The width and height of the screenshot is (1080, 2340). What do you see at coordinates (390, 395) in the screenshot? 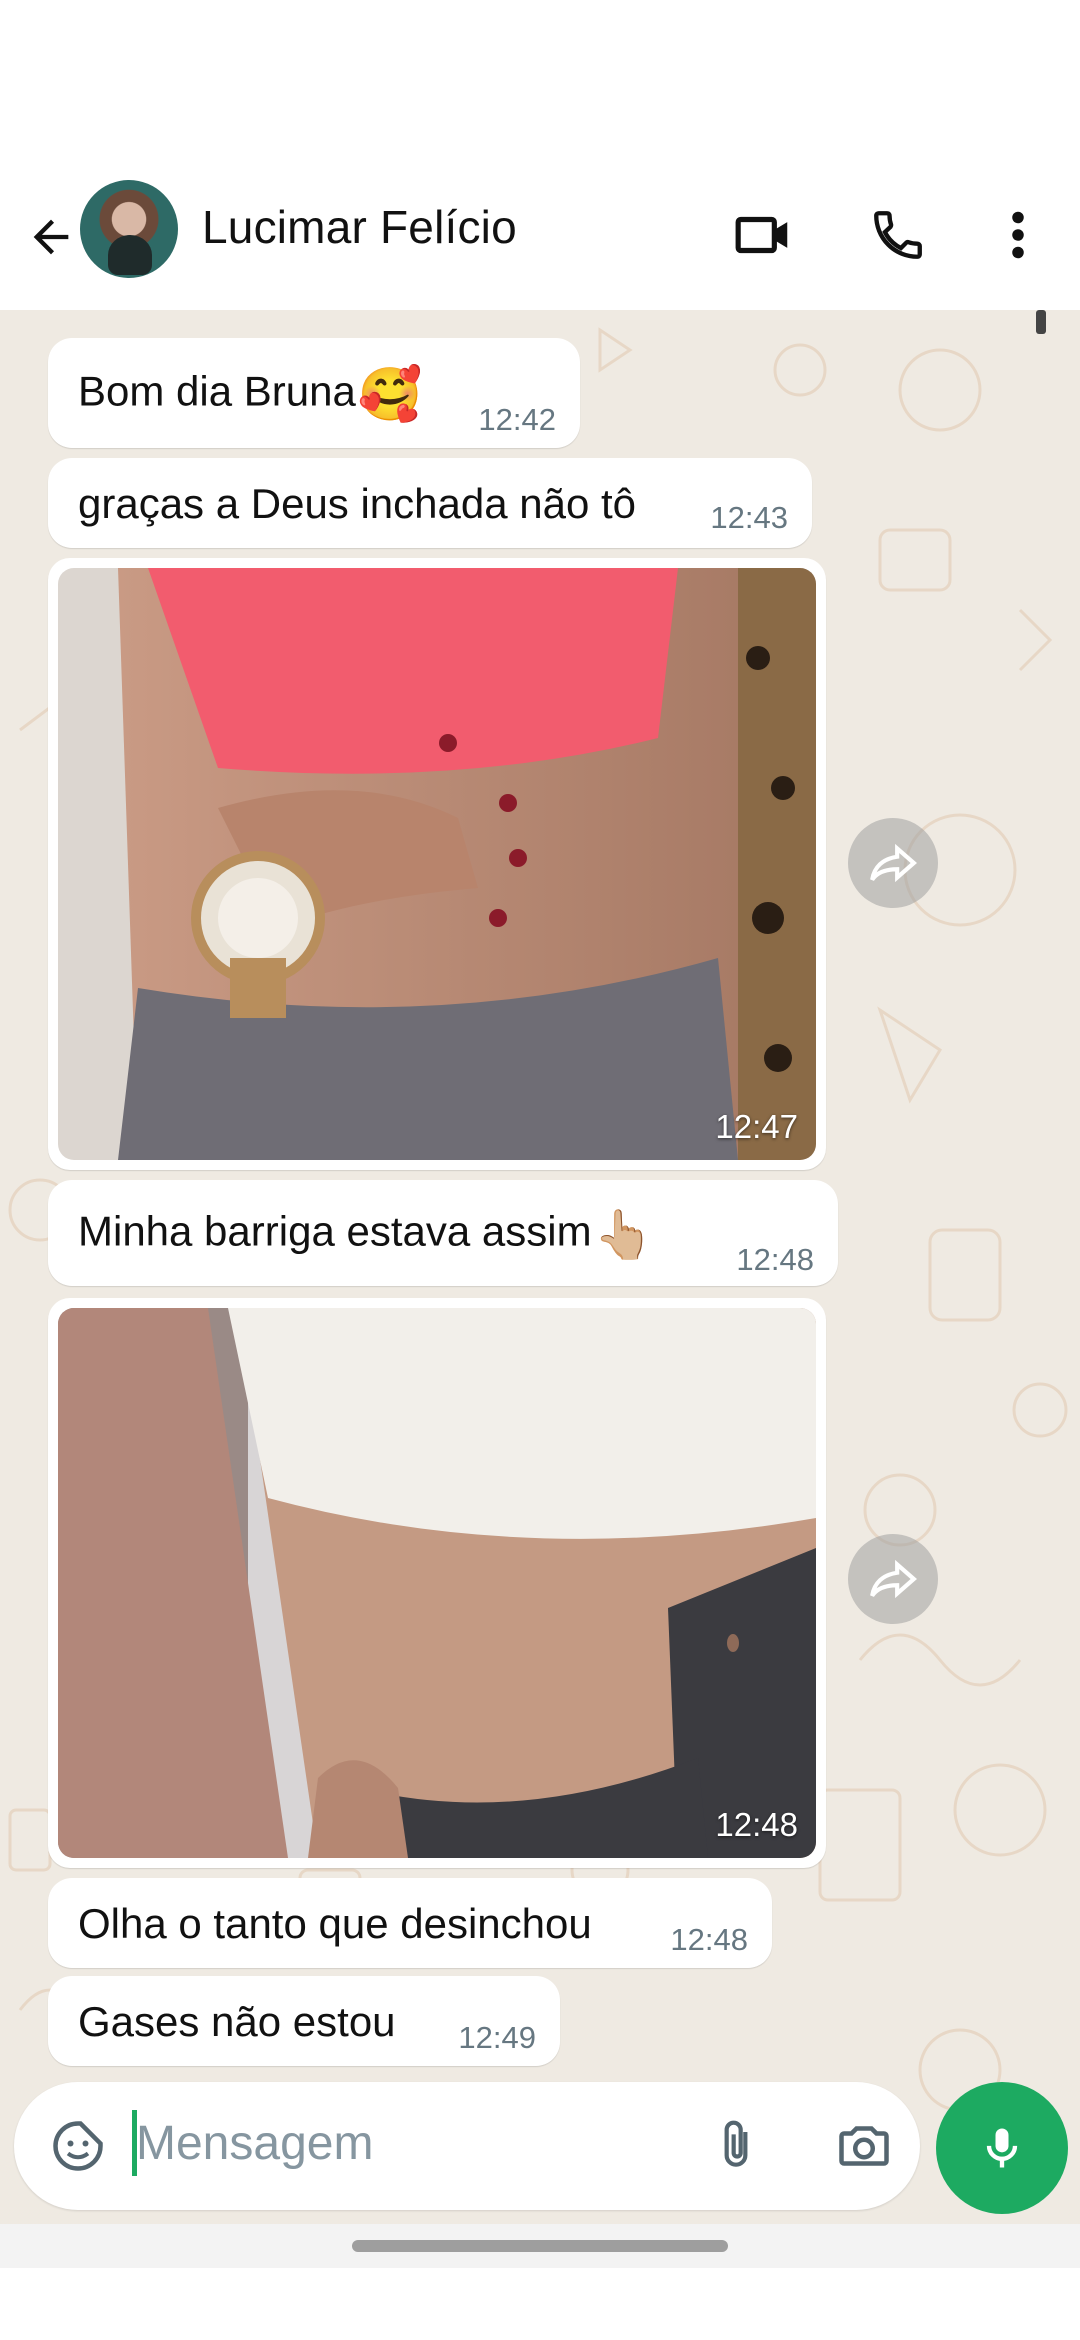
I see `smiling-face-with-hearts-emoji: 🥰` at bounding box center [390, 395].